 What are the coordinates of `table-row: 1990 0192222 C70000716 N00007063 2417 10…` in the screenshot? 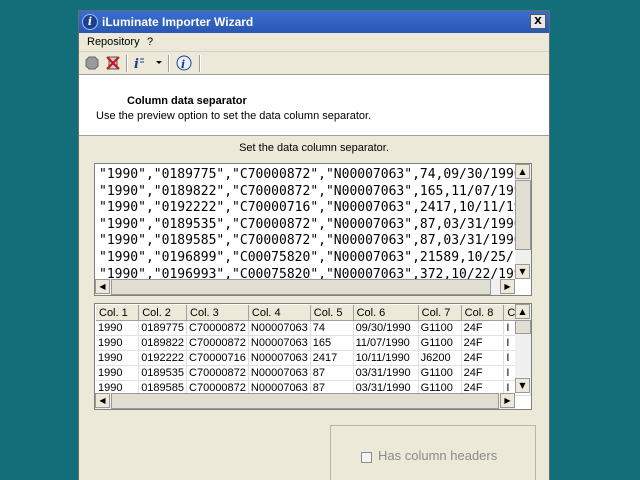 It's located at (313, 358).